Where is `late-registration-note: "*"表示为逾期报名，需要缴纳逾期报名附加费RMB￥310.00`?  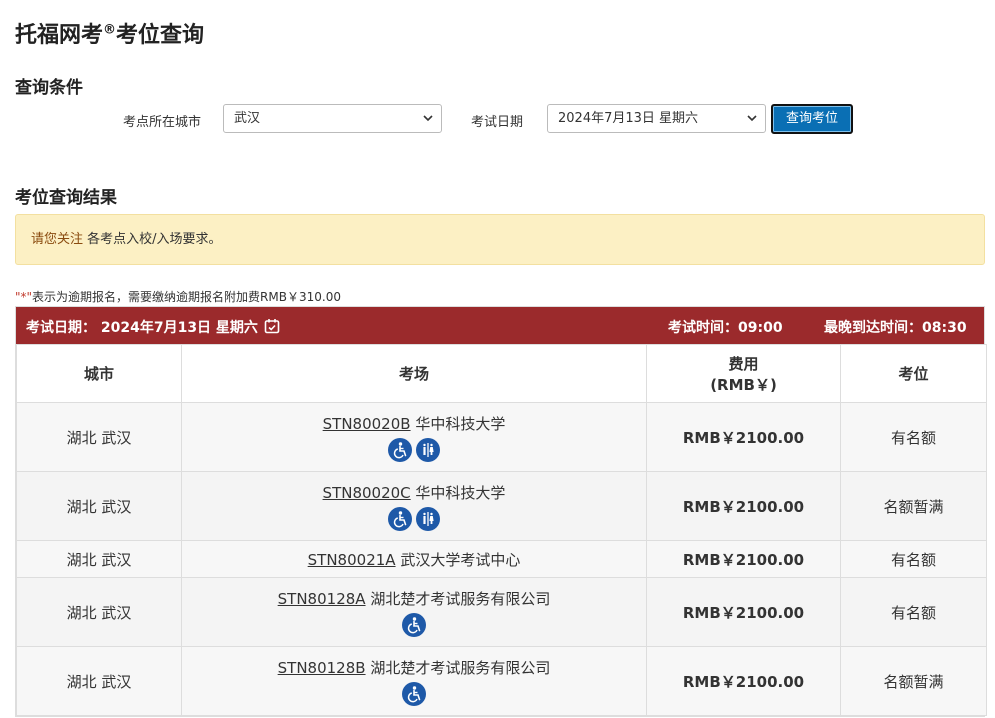 late-registration-note: "*"表示为逾期报名，需要缴纳逾期报名附加费RMB￥310.00 is located at coordinates (178, 296).